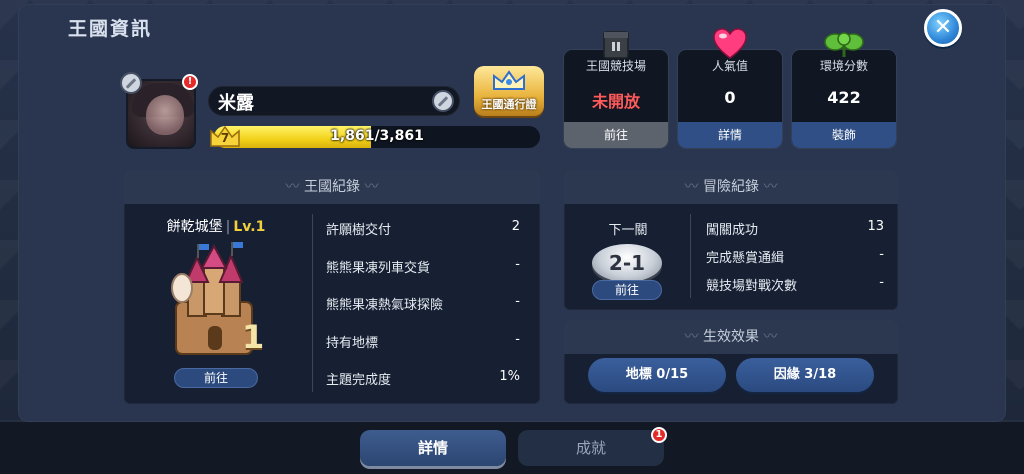 The image size is (1024, 474). I want to click on kingdom-pass-label: 王國通行證, so click(509, 104).